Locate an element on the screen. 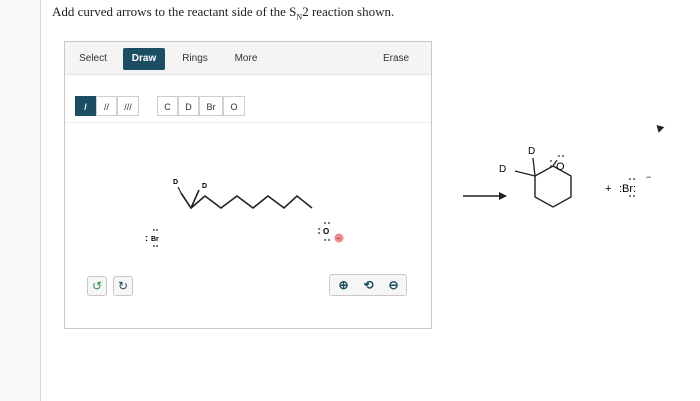  oxygen-atom-tool: O is located at coordinates (234, 106).